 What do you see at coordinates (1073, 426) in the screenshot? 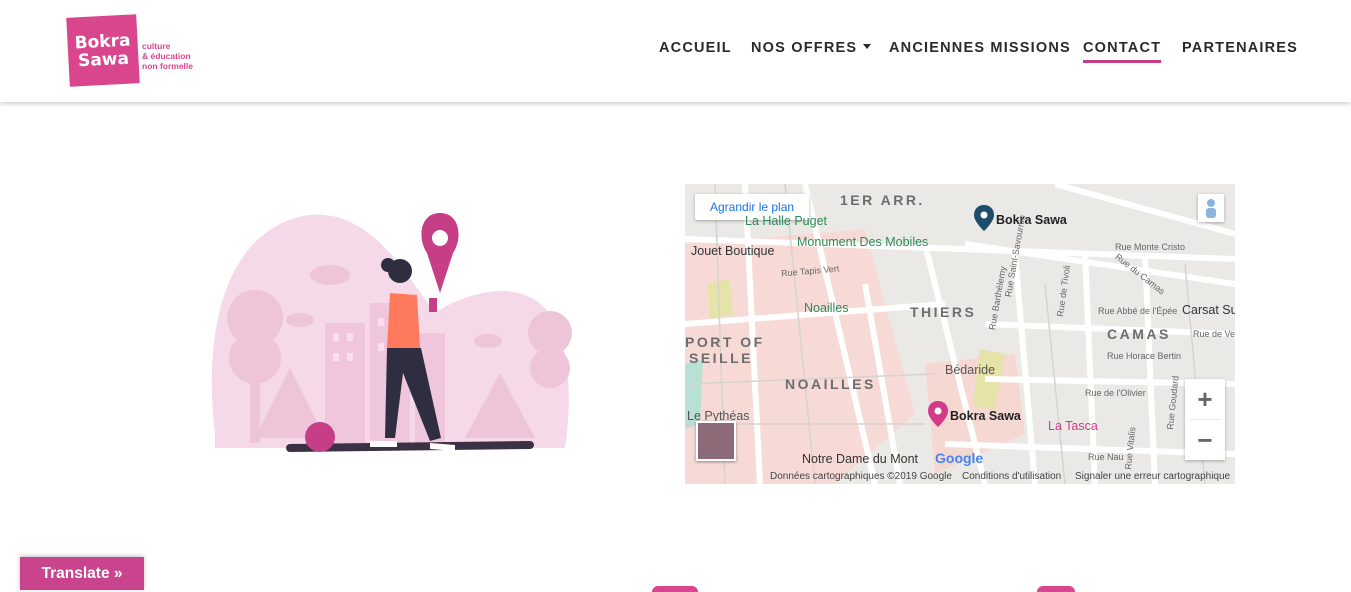
I see `place-label: La Tasca` at bounding box center [1073, 426].